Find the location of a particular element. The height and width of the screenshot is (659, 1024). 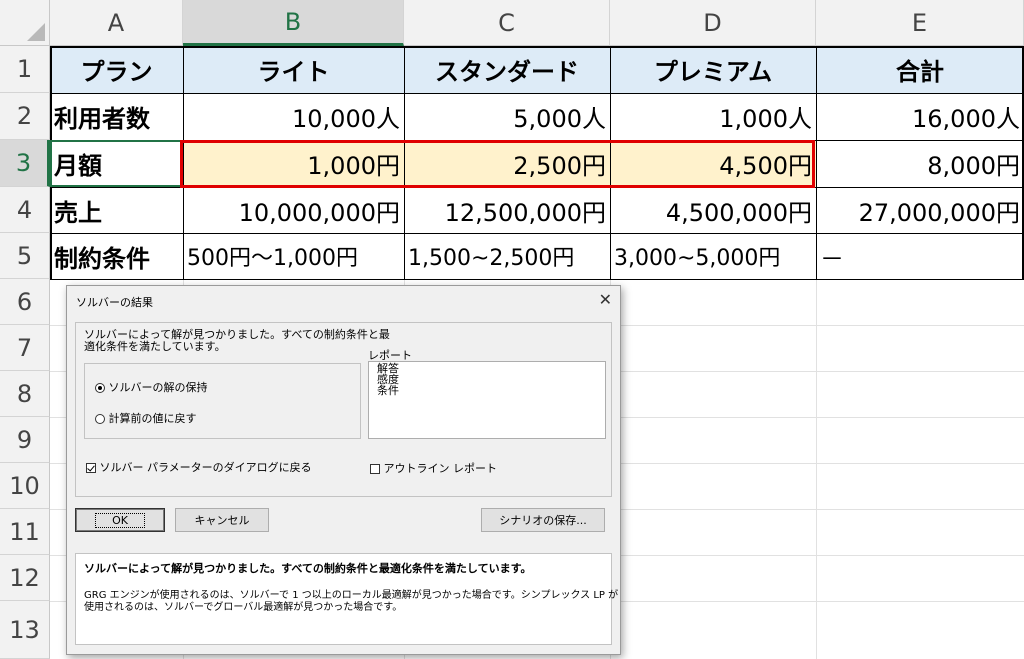

column-header-b: B is located at coordinates (293, 23).